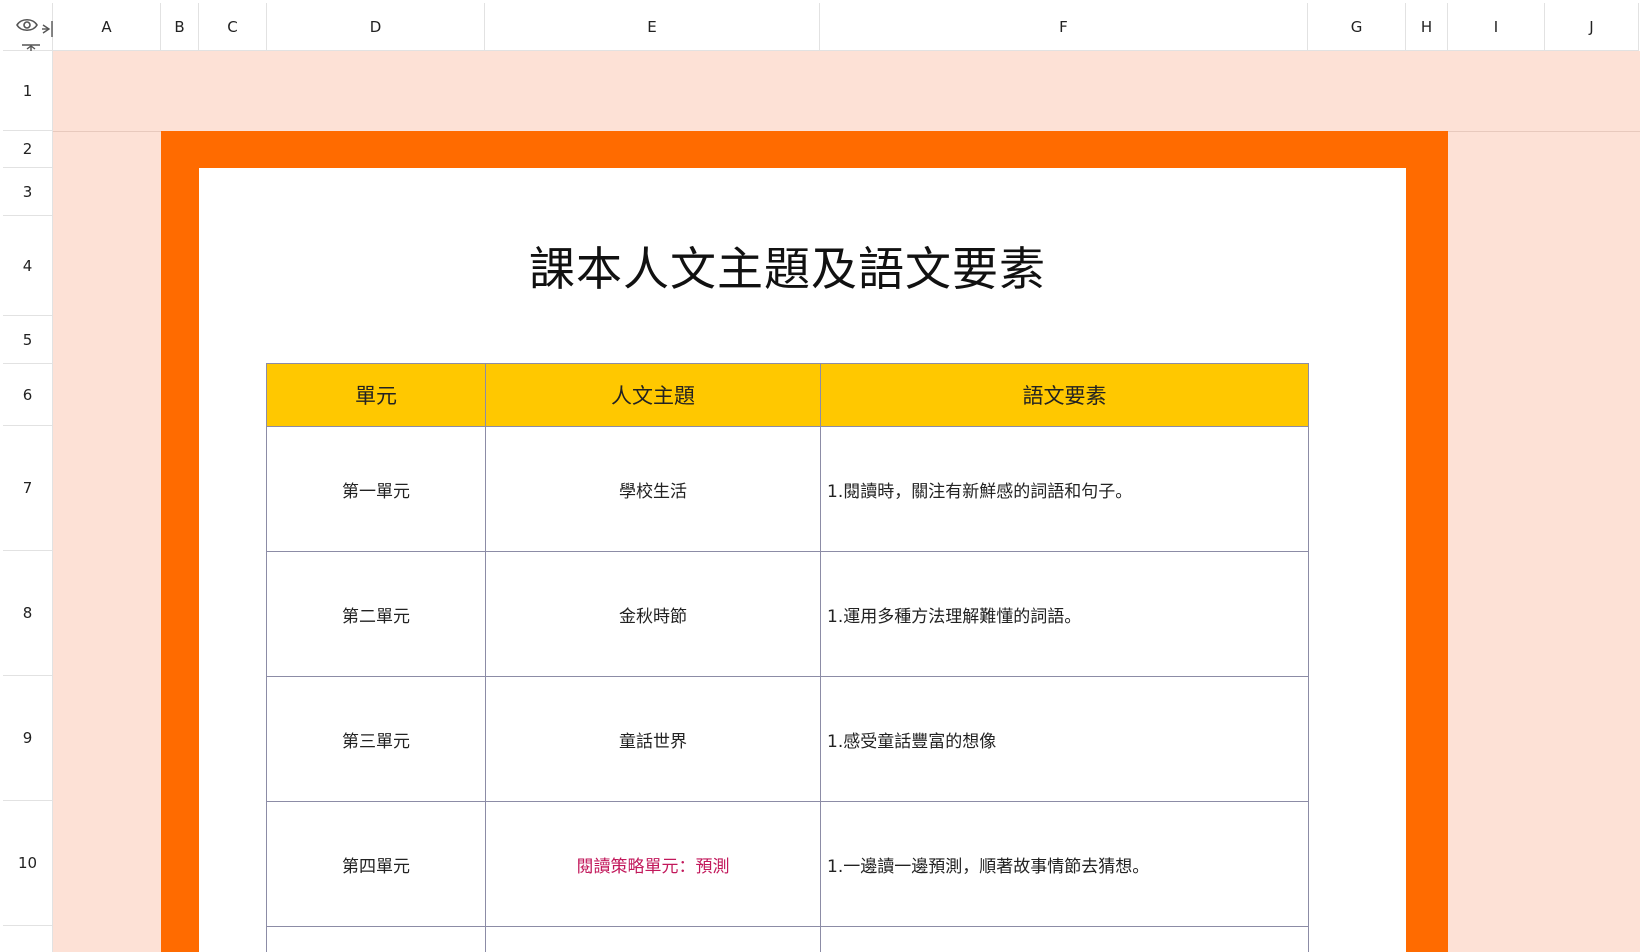 Image resolution: width=1640 pixels, height=952 pixels. Describe the element at coordinates (376, 395) in the screenshot. I see `table-header-unit: 單元` at that location.